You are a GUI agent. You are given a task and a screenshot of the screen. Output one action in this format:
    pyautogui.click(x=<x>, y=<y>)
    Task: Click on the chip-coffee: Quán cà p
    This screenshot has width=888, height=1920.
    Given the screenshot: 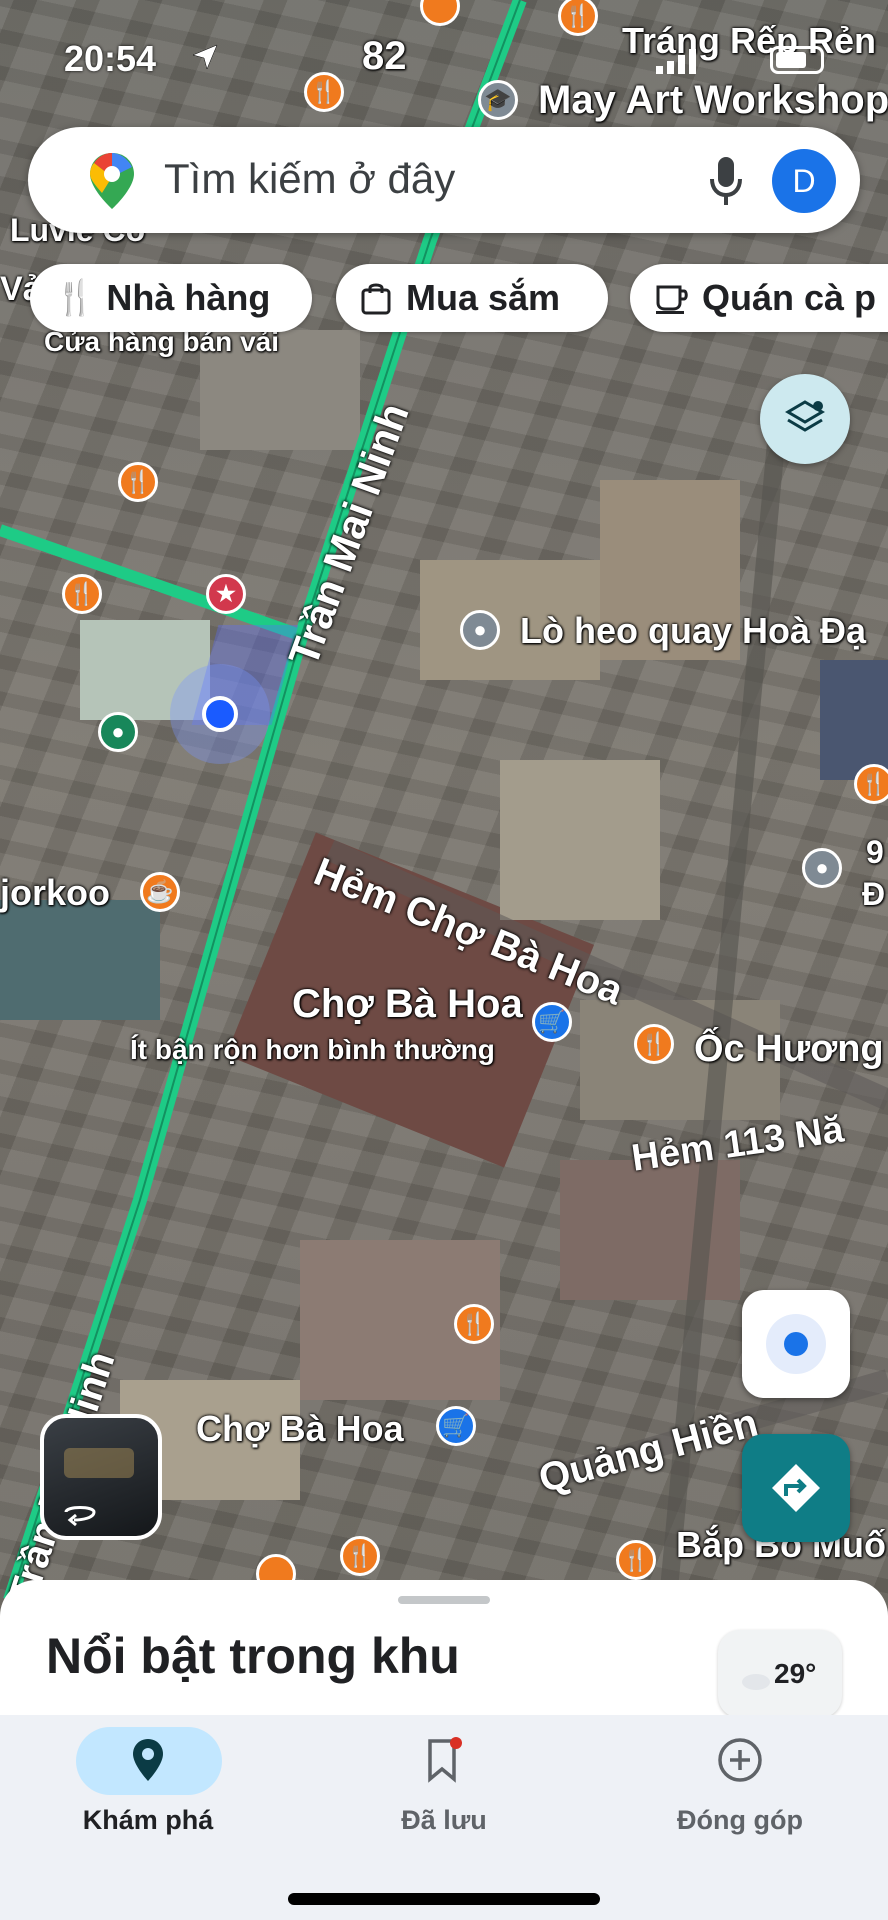 What is the action you would take?
    pyautogui.click(x=759, y=298)
    